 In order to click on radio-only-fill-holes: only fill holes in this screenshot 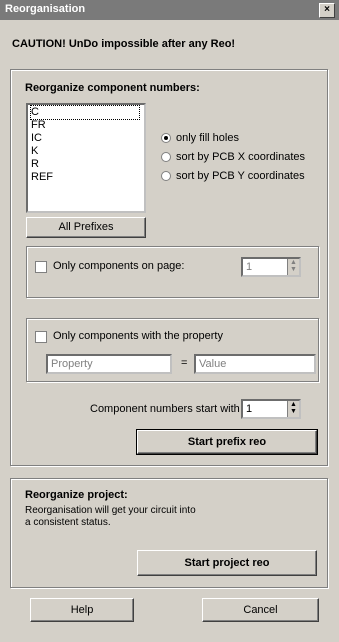, I will do `click(200, 138)`.